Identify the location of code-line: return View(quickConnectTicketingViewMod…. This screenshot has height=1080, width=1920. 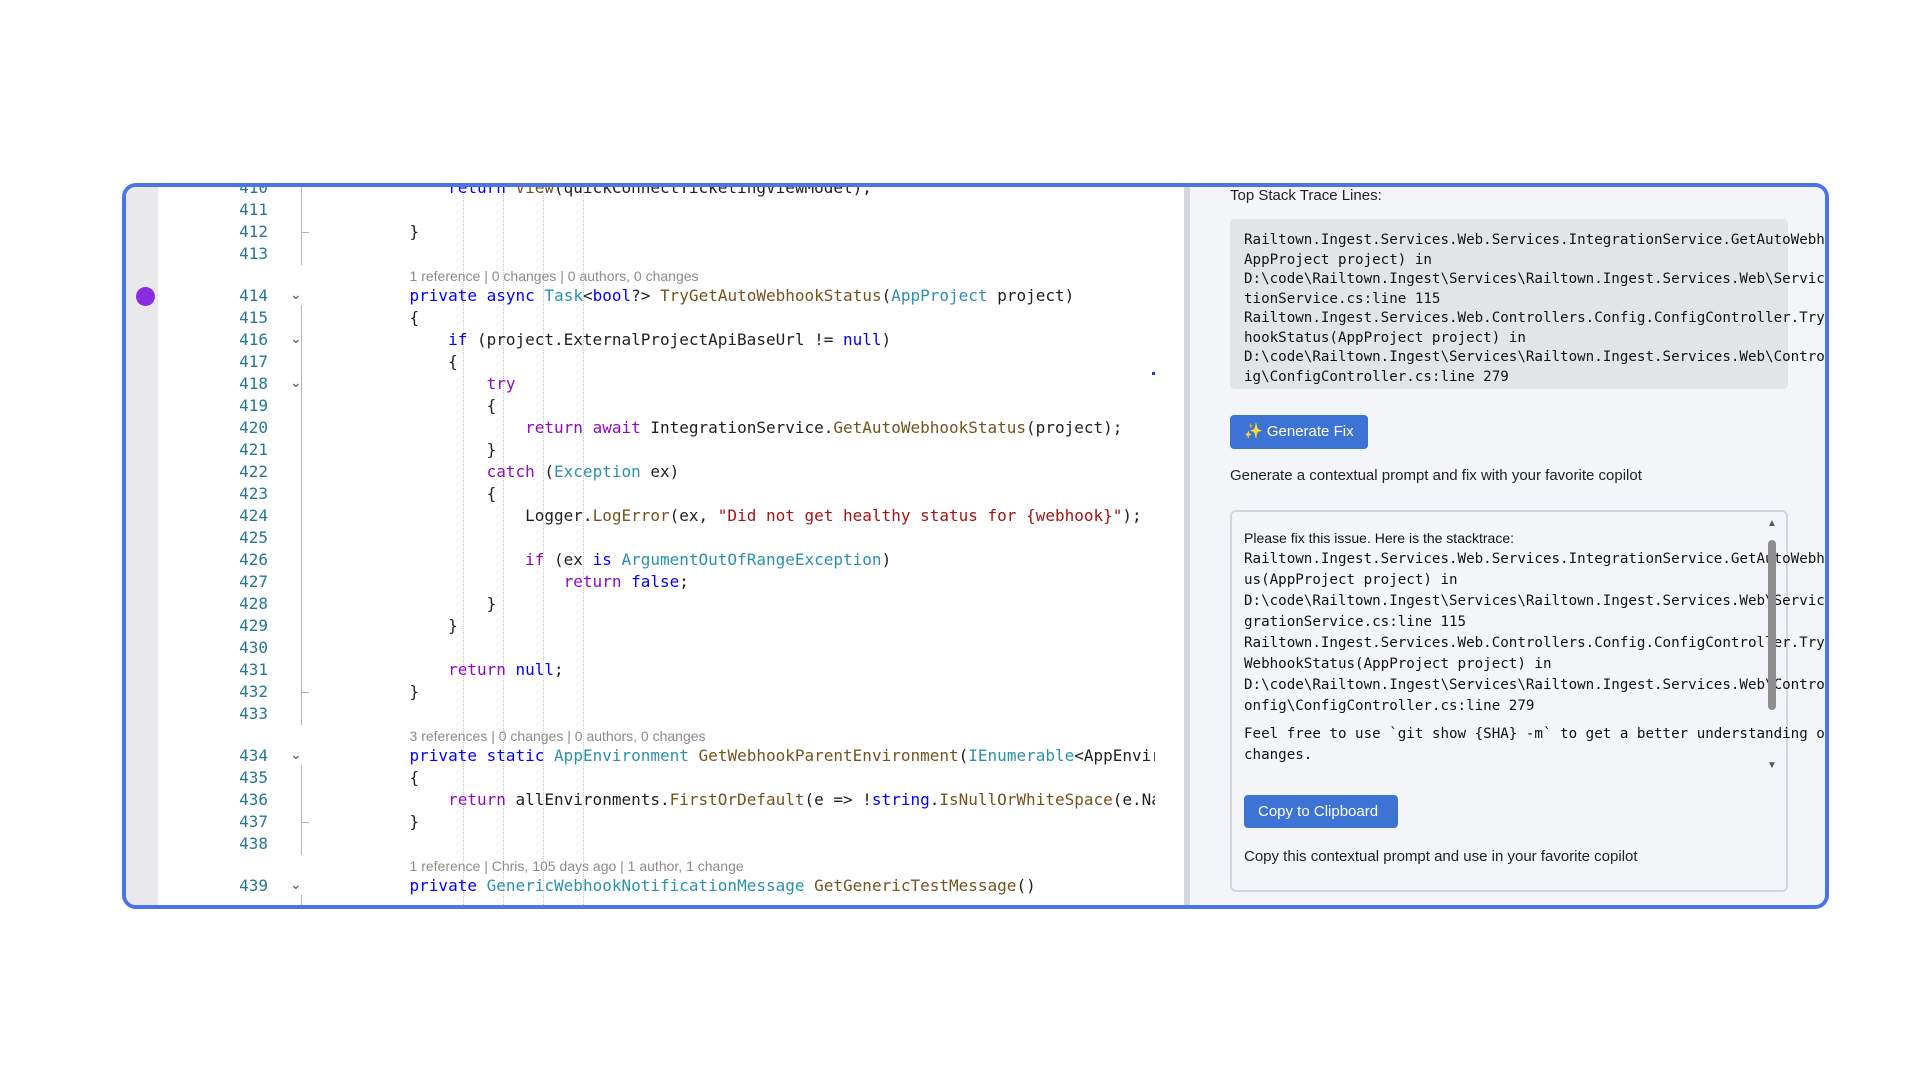
(621, 193).